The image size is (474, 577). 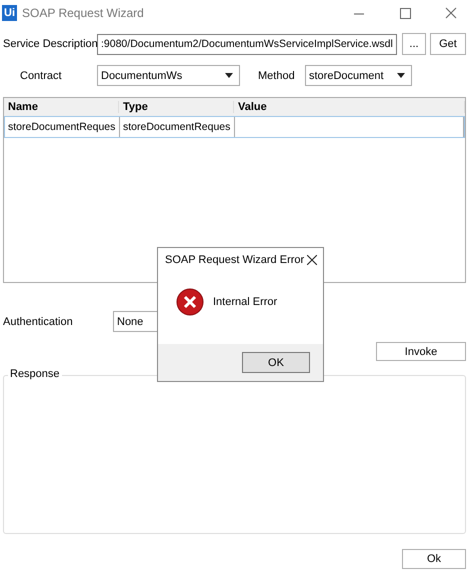 I want to click on window-title: SOAP Request Wizard, so click(x=83, y=13).